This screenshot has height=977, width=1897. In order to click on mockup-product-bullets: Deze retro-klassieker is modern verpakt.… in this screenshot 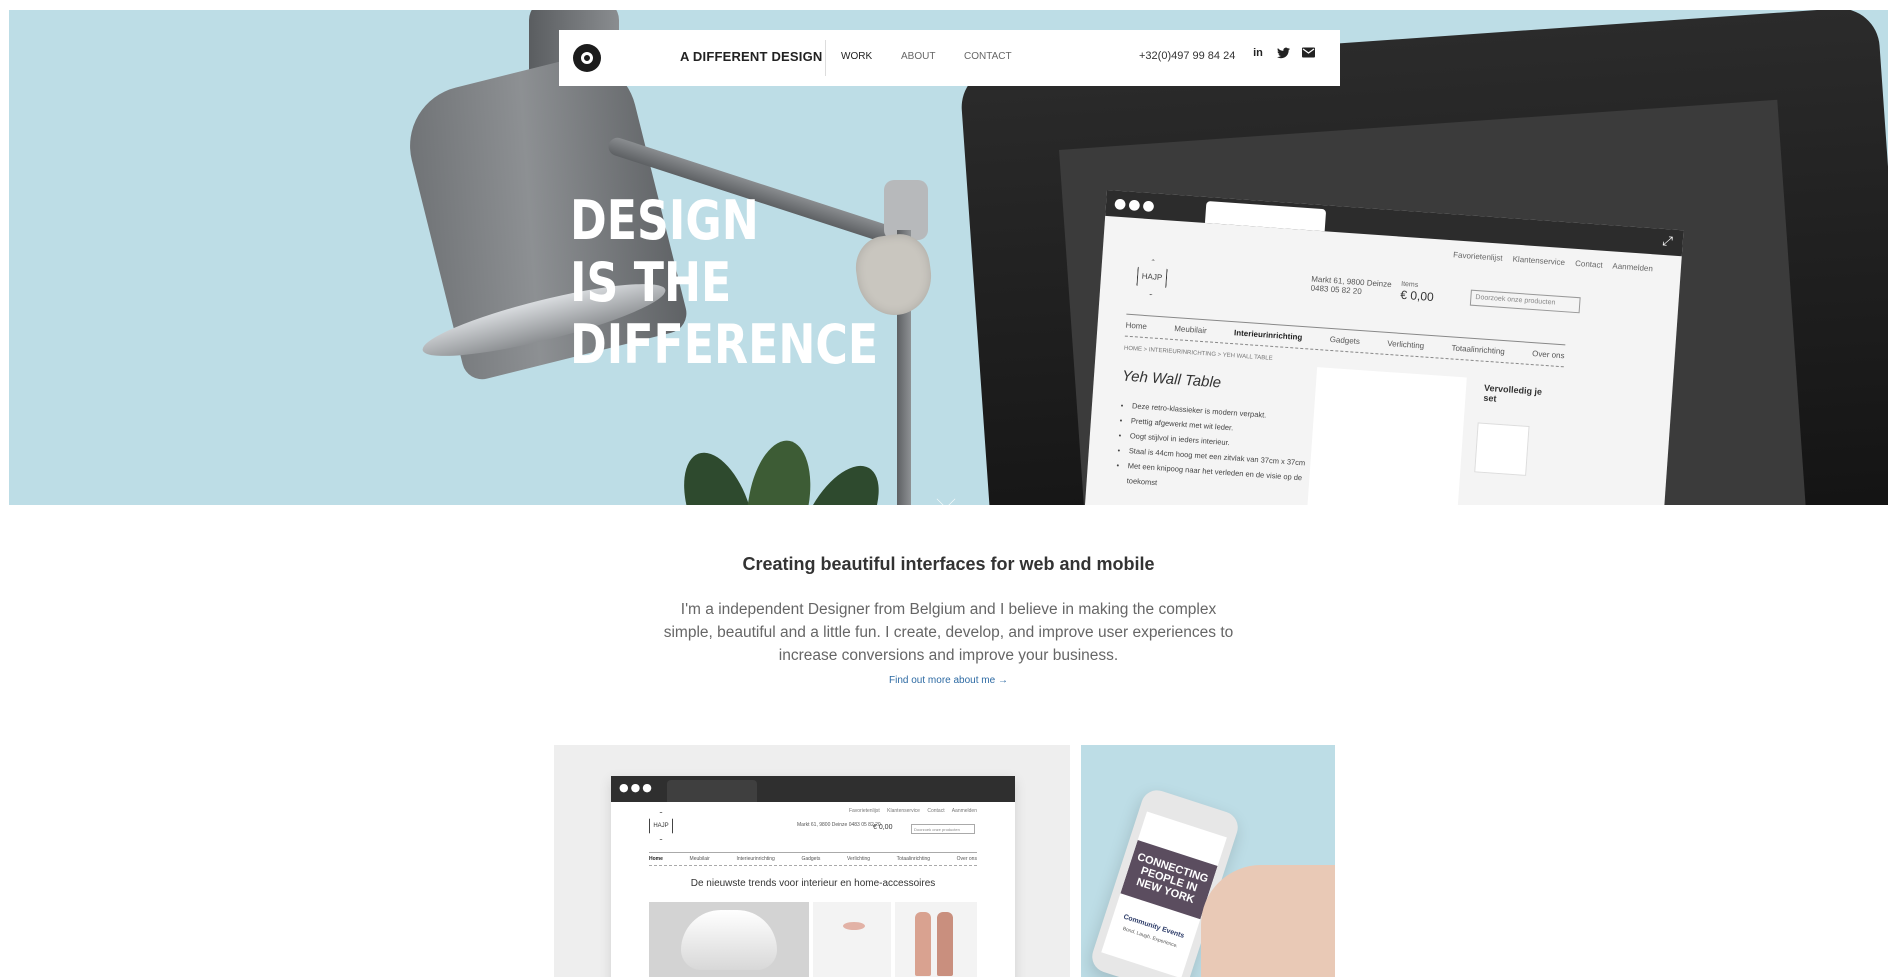, I will do `click(1217, 449)`.